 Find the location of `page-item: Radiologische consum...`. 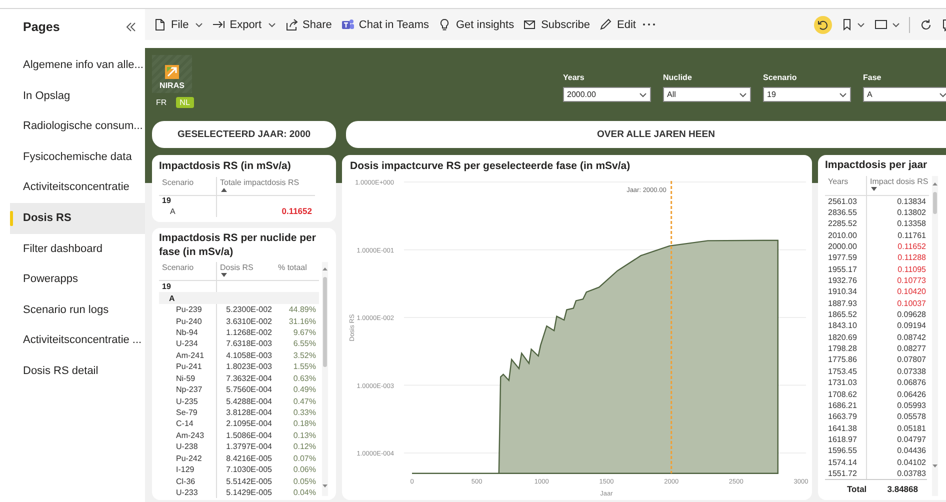

page-item: Radiologische consum... is located at coordinates (77, 126).